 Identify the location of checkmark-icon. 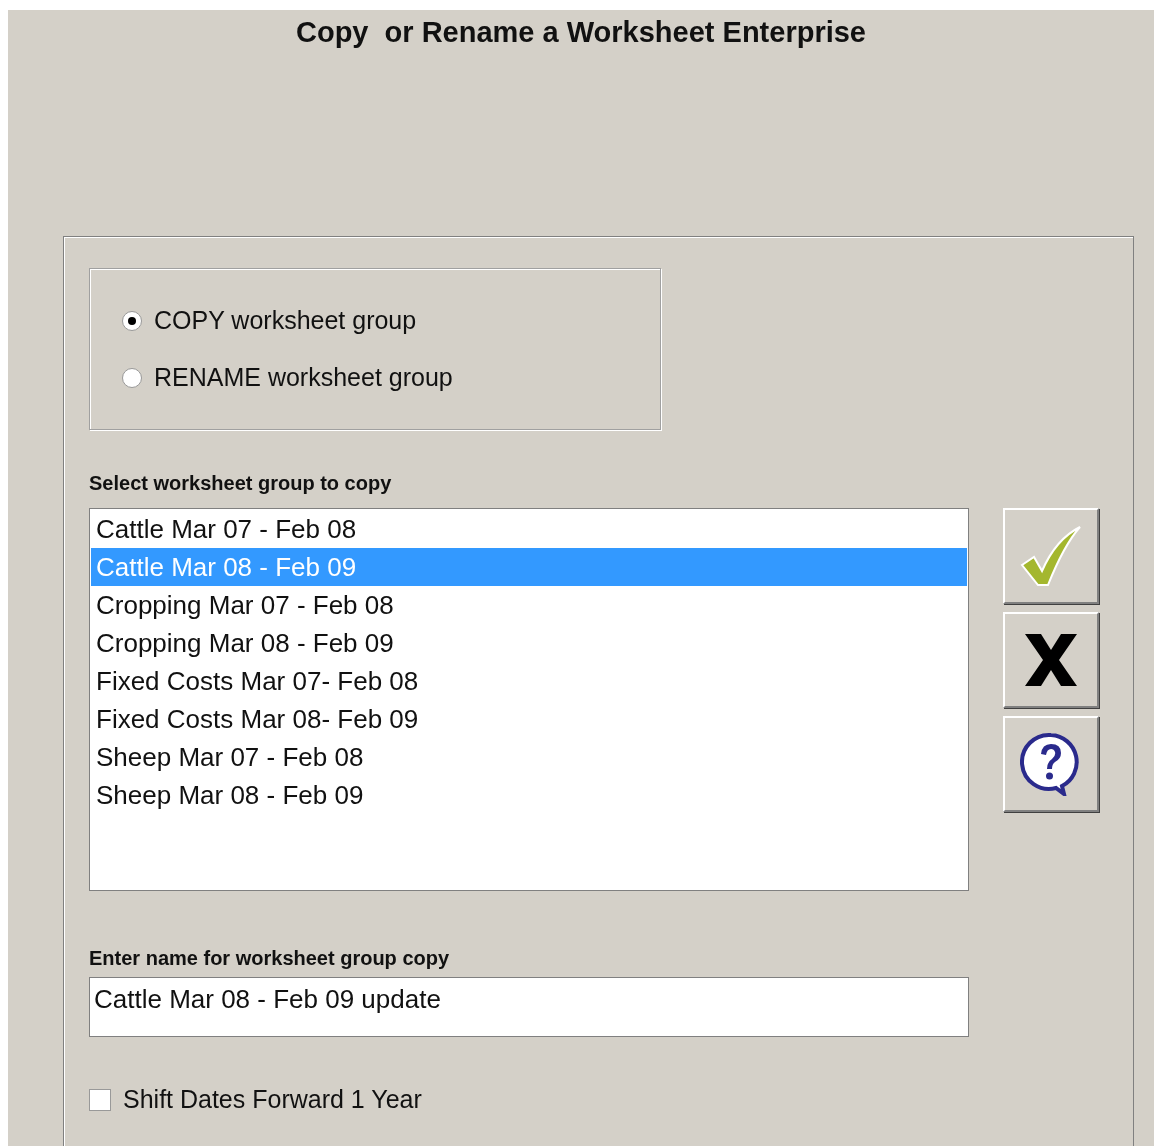
(1051, 556).